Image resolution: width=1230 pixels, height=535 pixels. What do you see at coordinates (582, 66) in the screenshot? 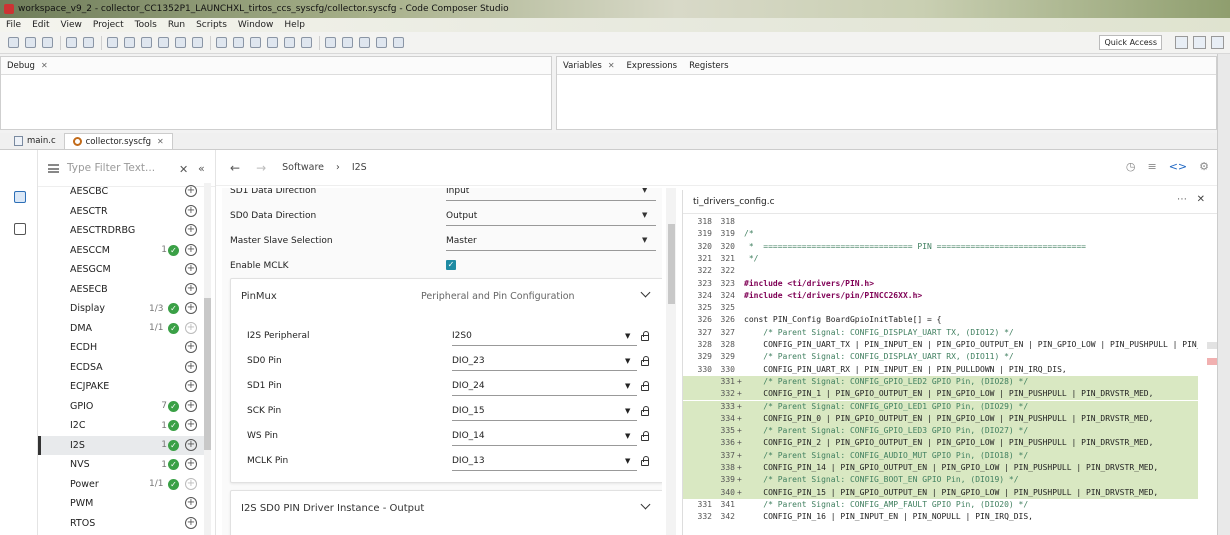
I see `tab-variables: Variables` at bounding box center [582, 66].